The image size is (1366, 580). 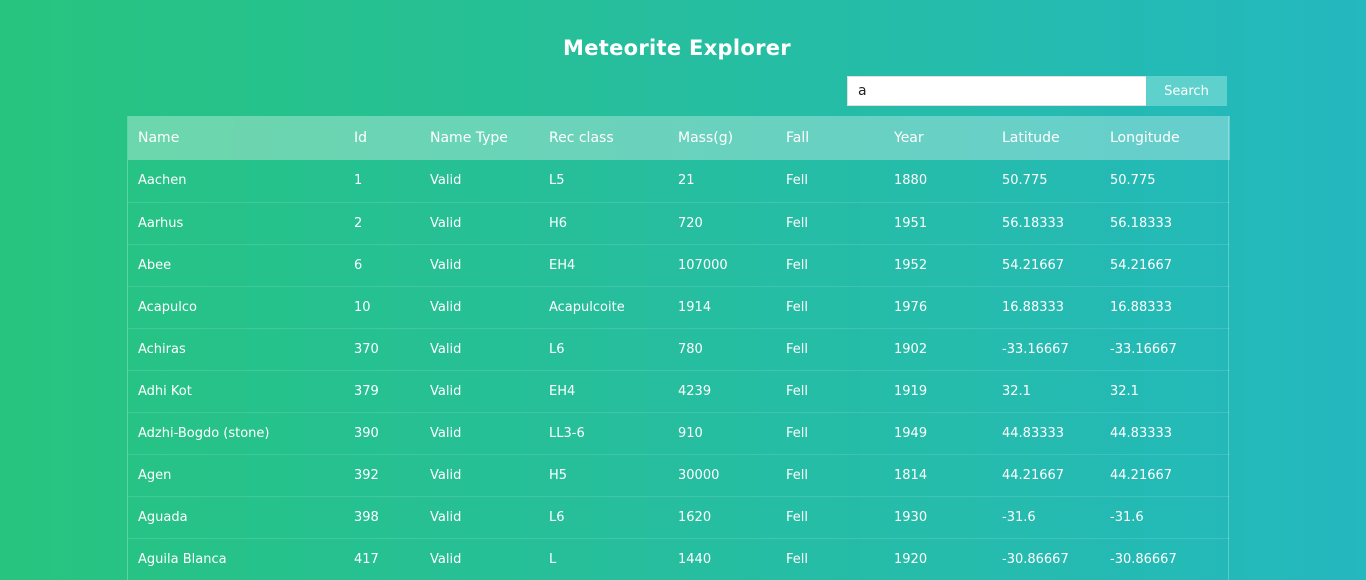 I want to click on cell-latitude: -30.86667, so click(x=1035, y=559).